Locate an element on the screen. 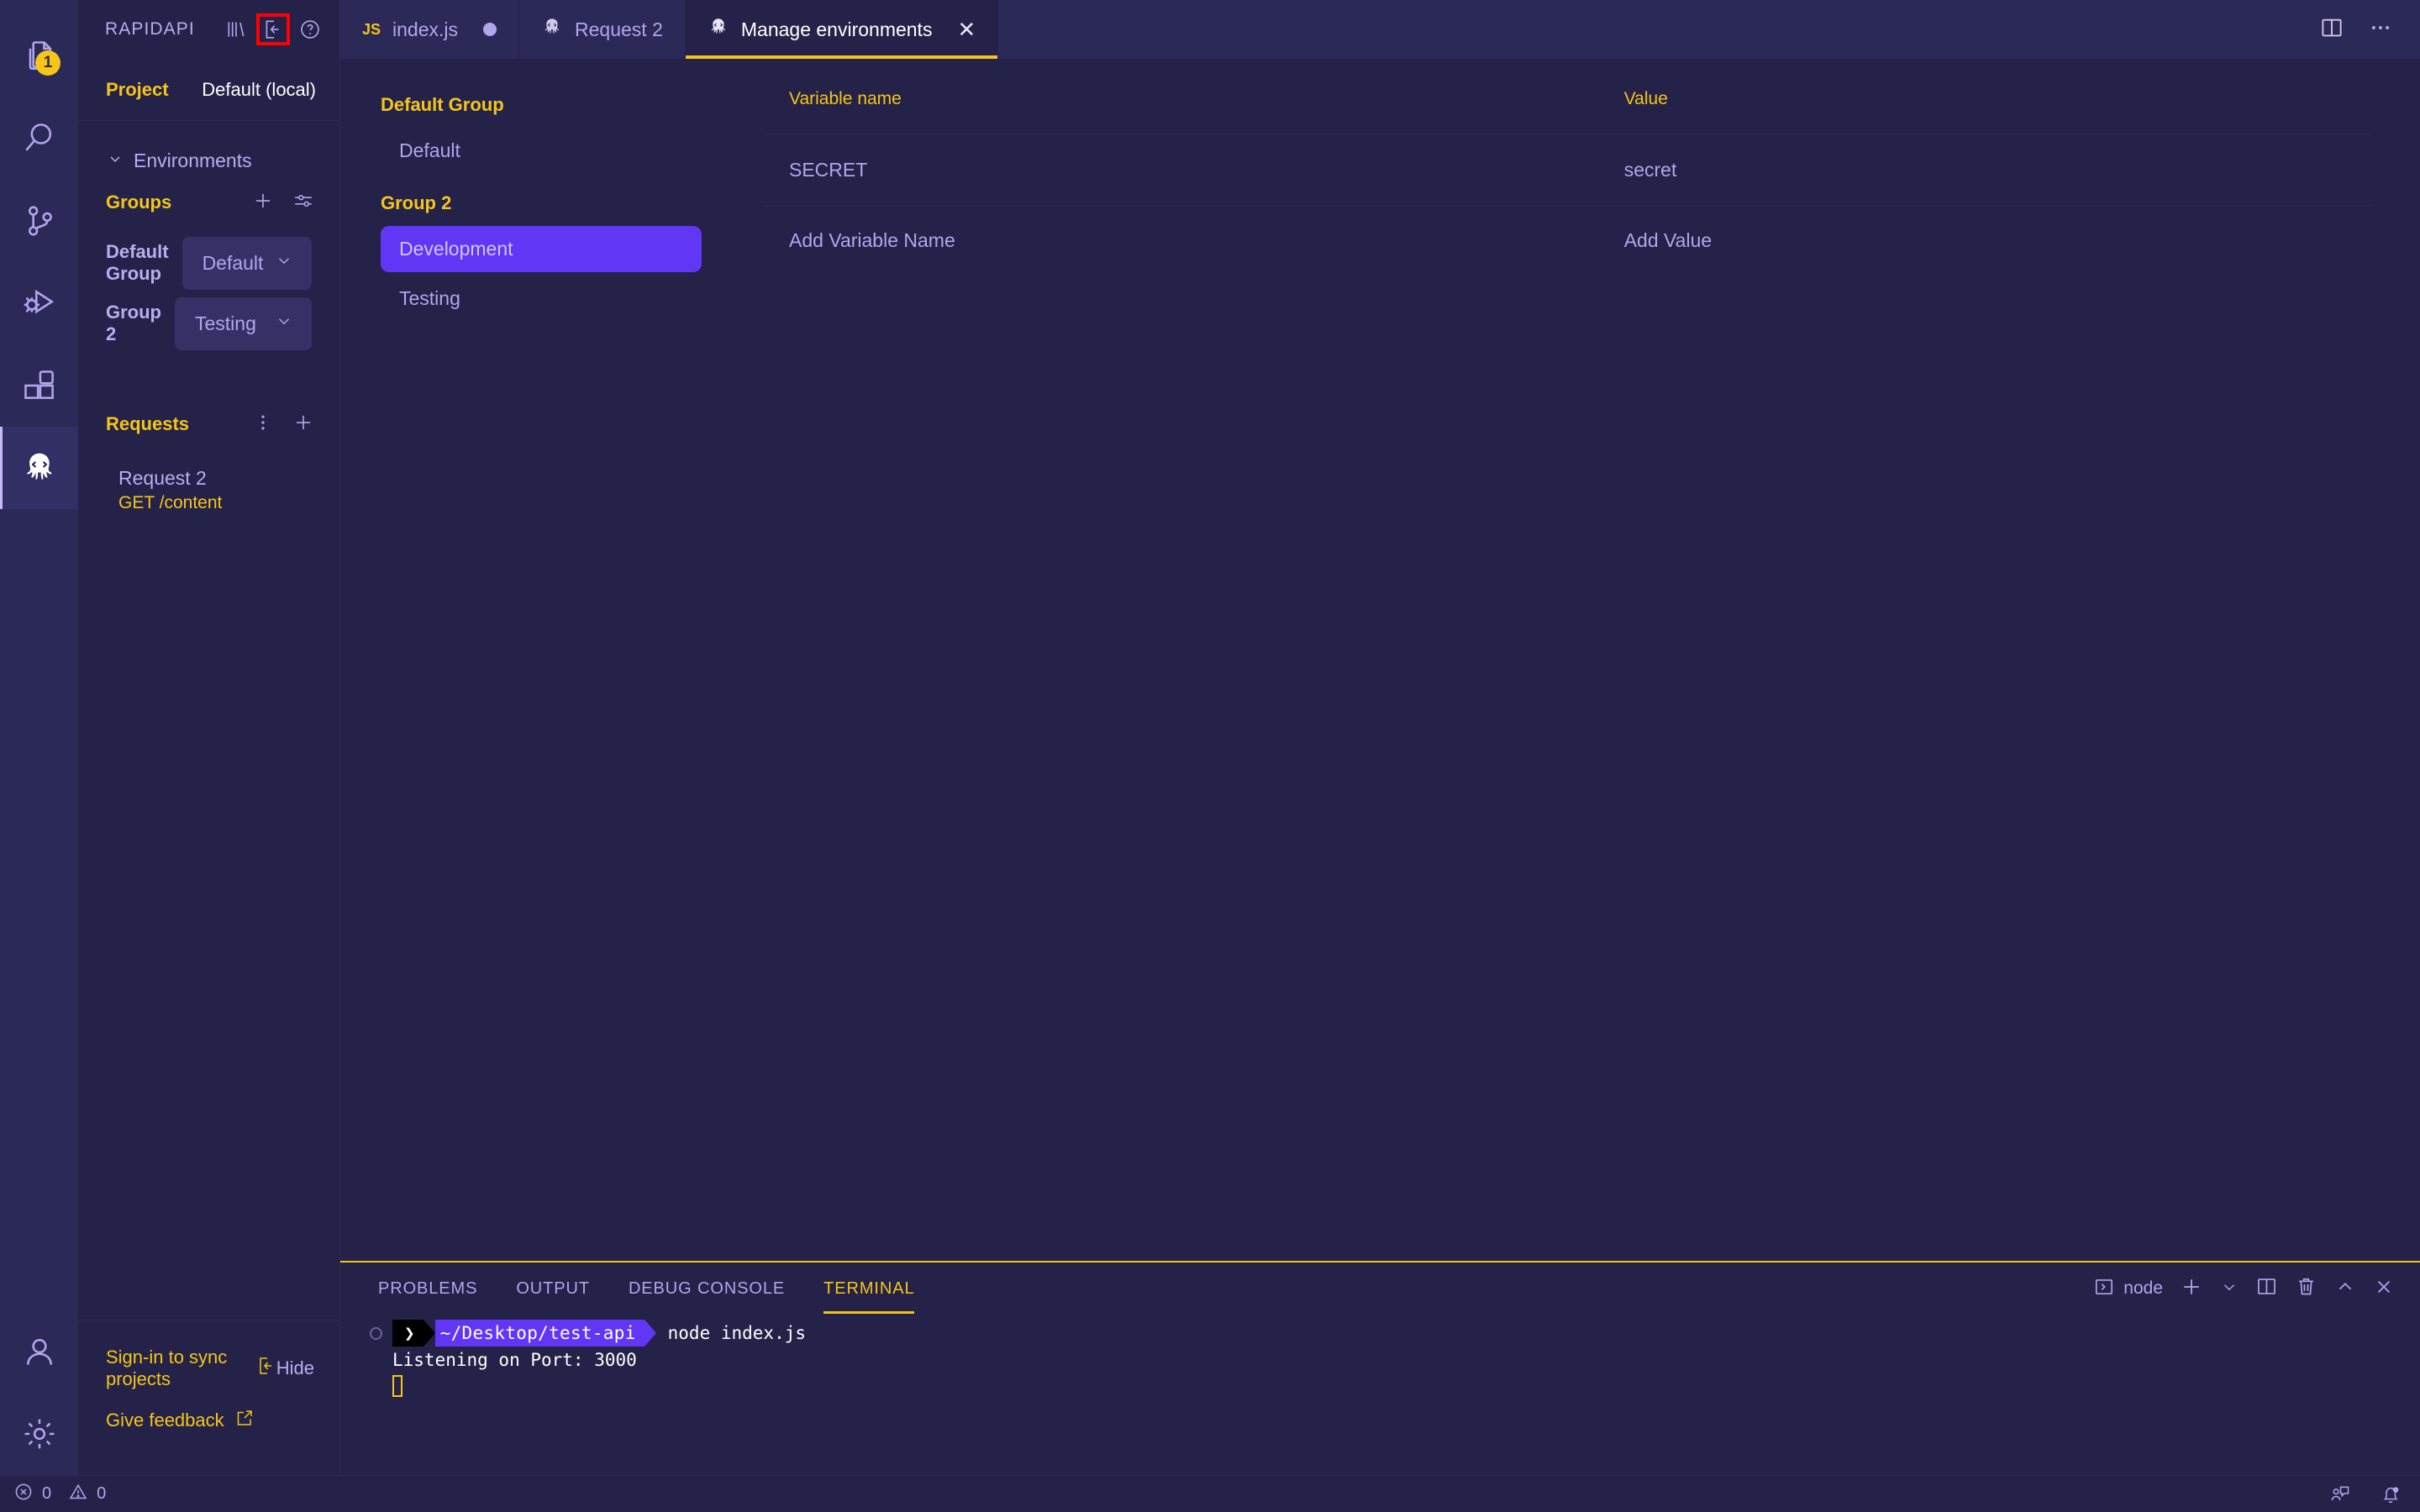  give-feedback-link: Give feedback is located at coordinates (180, 1420).